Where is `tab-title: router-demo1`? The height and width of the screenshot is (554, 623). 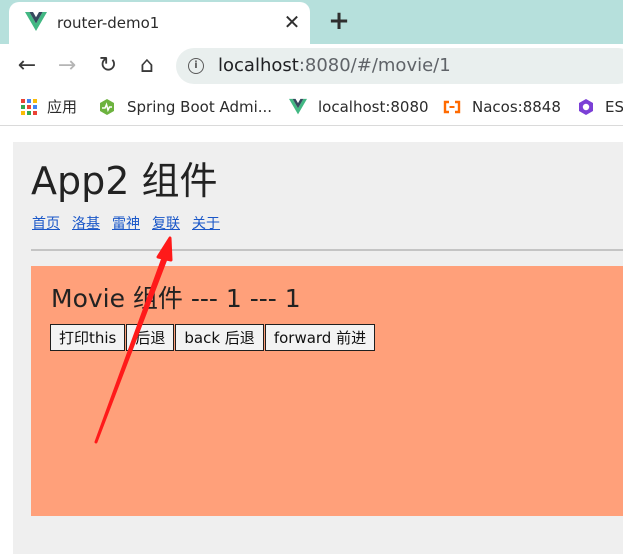 tab-title: router-demo1 is located at coordinates (108, 23).